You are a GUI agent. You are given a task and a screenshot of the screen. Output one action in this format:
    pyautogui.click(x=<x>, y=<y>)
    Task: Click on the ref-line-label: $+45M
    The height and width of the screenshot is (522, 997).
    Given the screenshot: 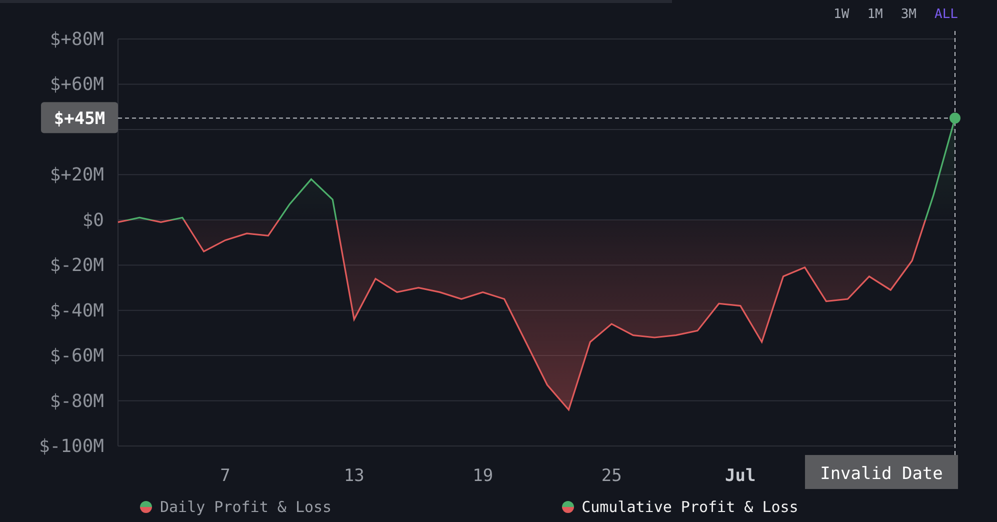 What is the action you would take?
    pyautogui.click(x=80, y=119)
    